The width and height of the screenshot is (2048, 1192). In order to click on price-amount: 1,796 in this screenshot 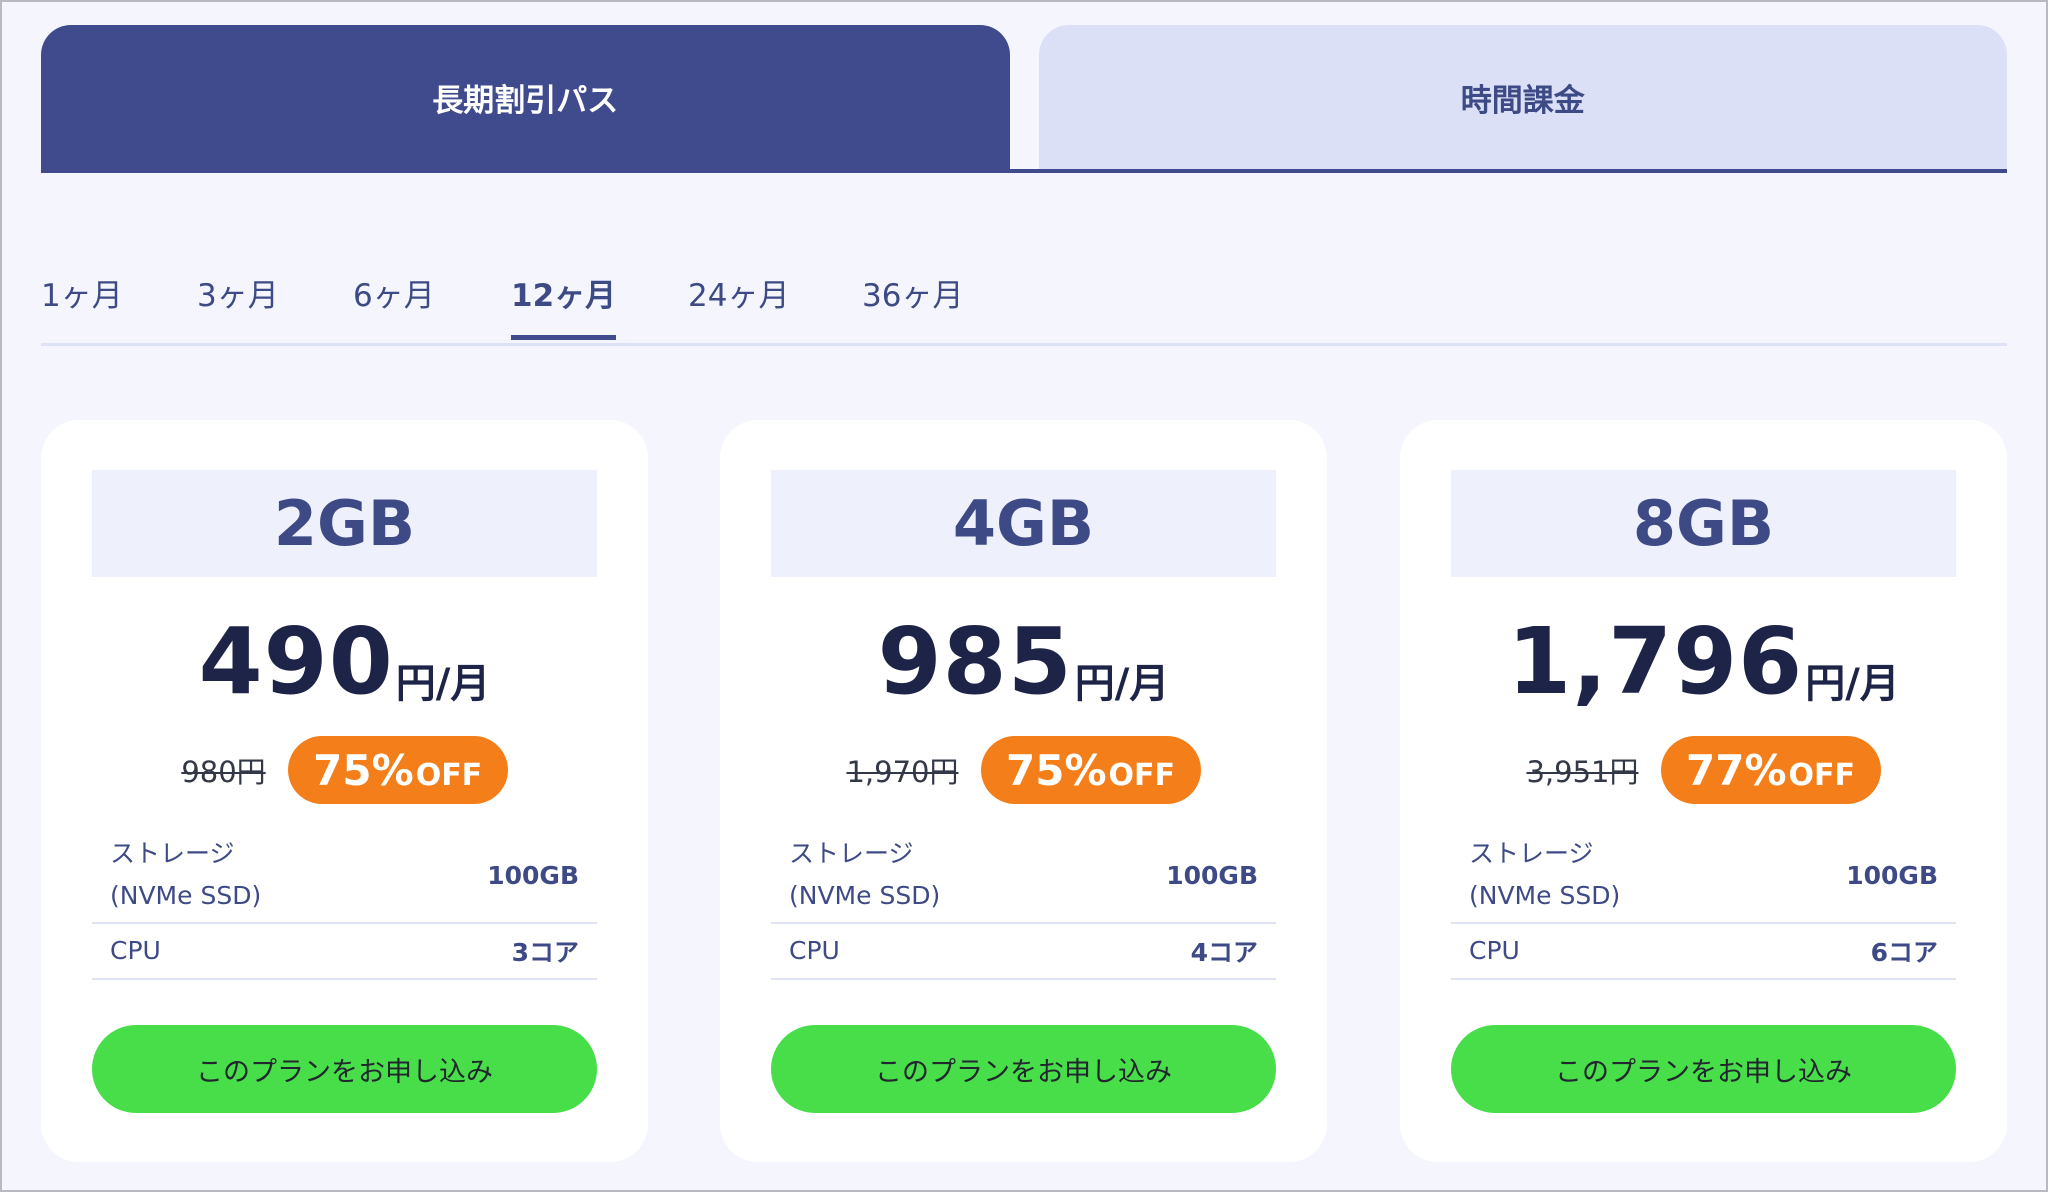, I will do `click(1655, 661)`.